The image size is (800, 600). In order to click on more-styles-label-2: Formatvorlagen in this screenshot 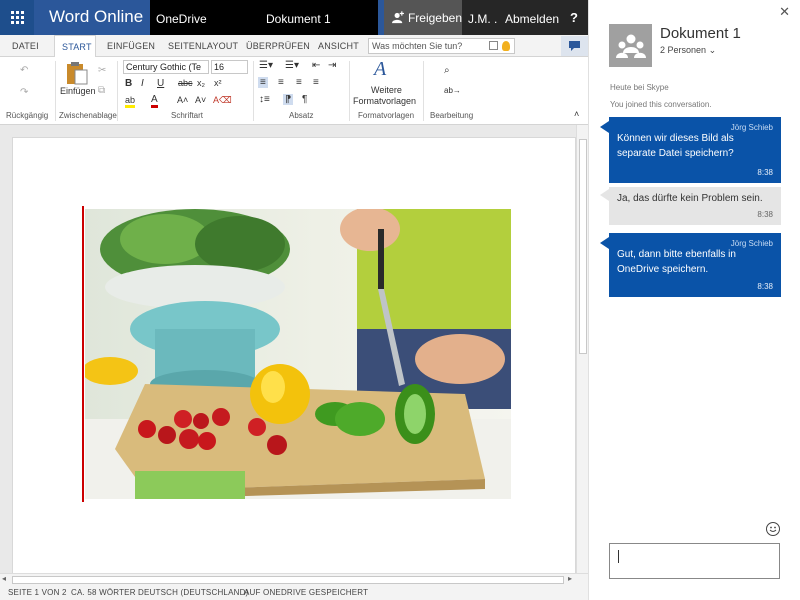, I will do `click(384, 101)`.